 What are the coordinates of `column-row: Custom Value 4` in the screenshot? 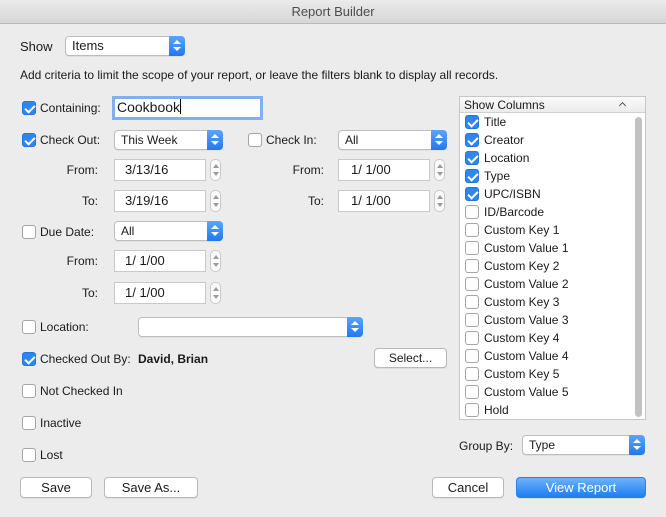 It's located at (552, 356).